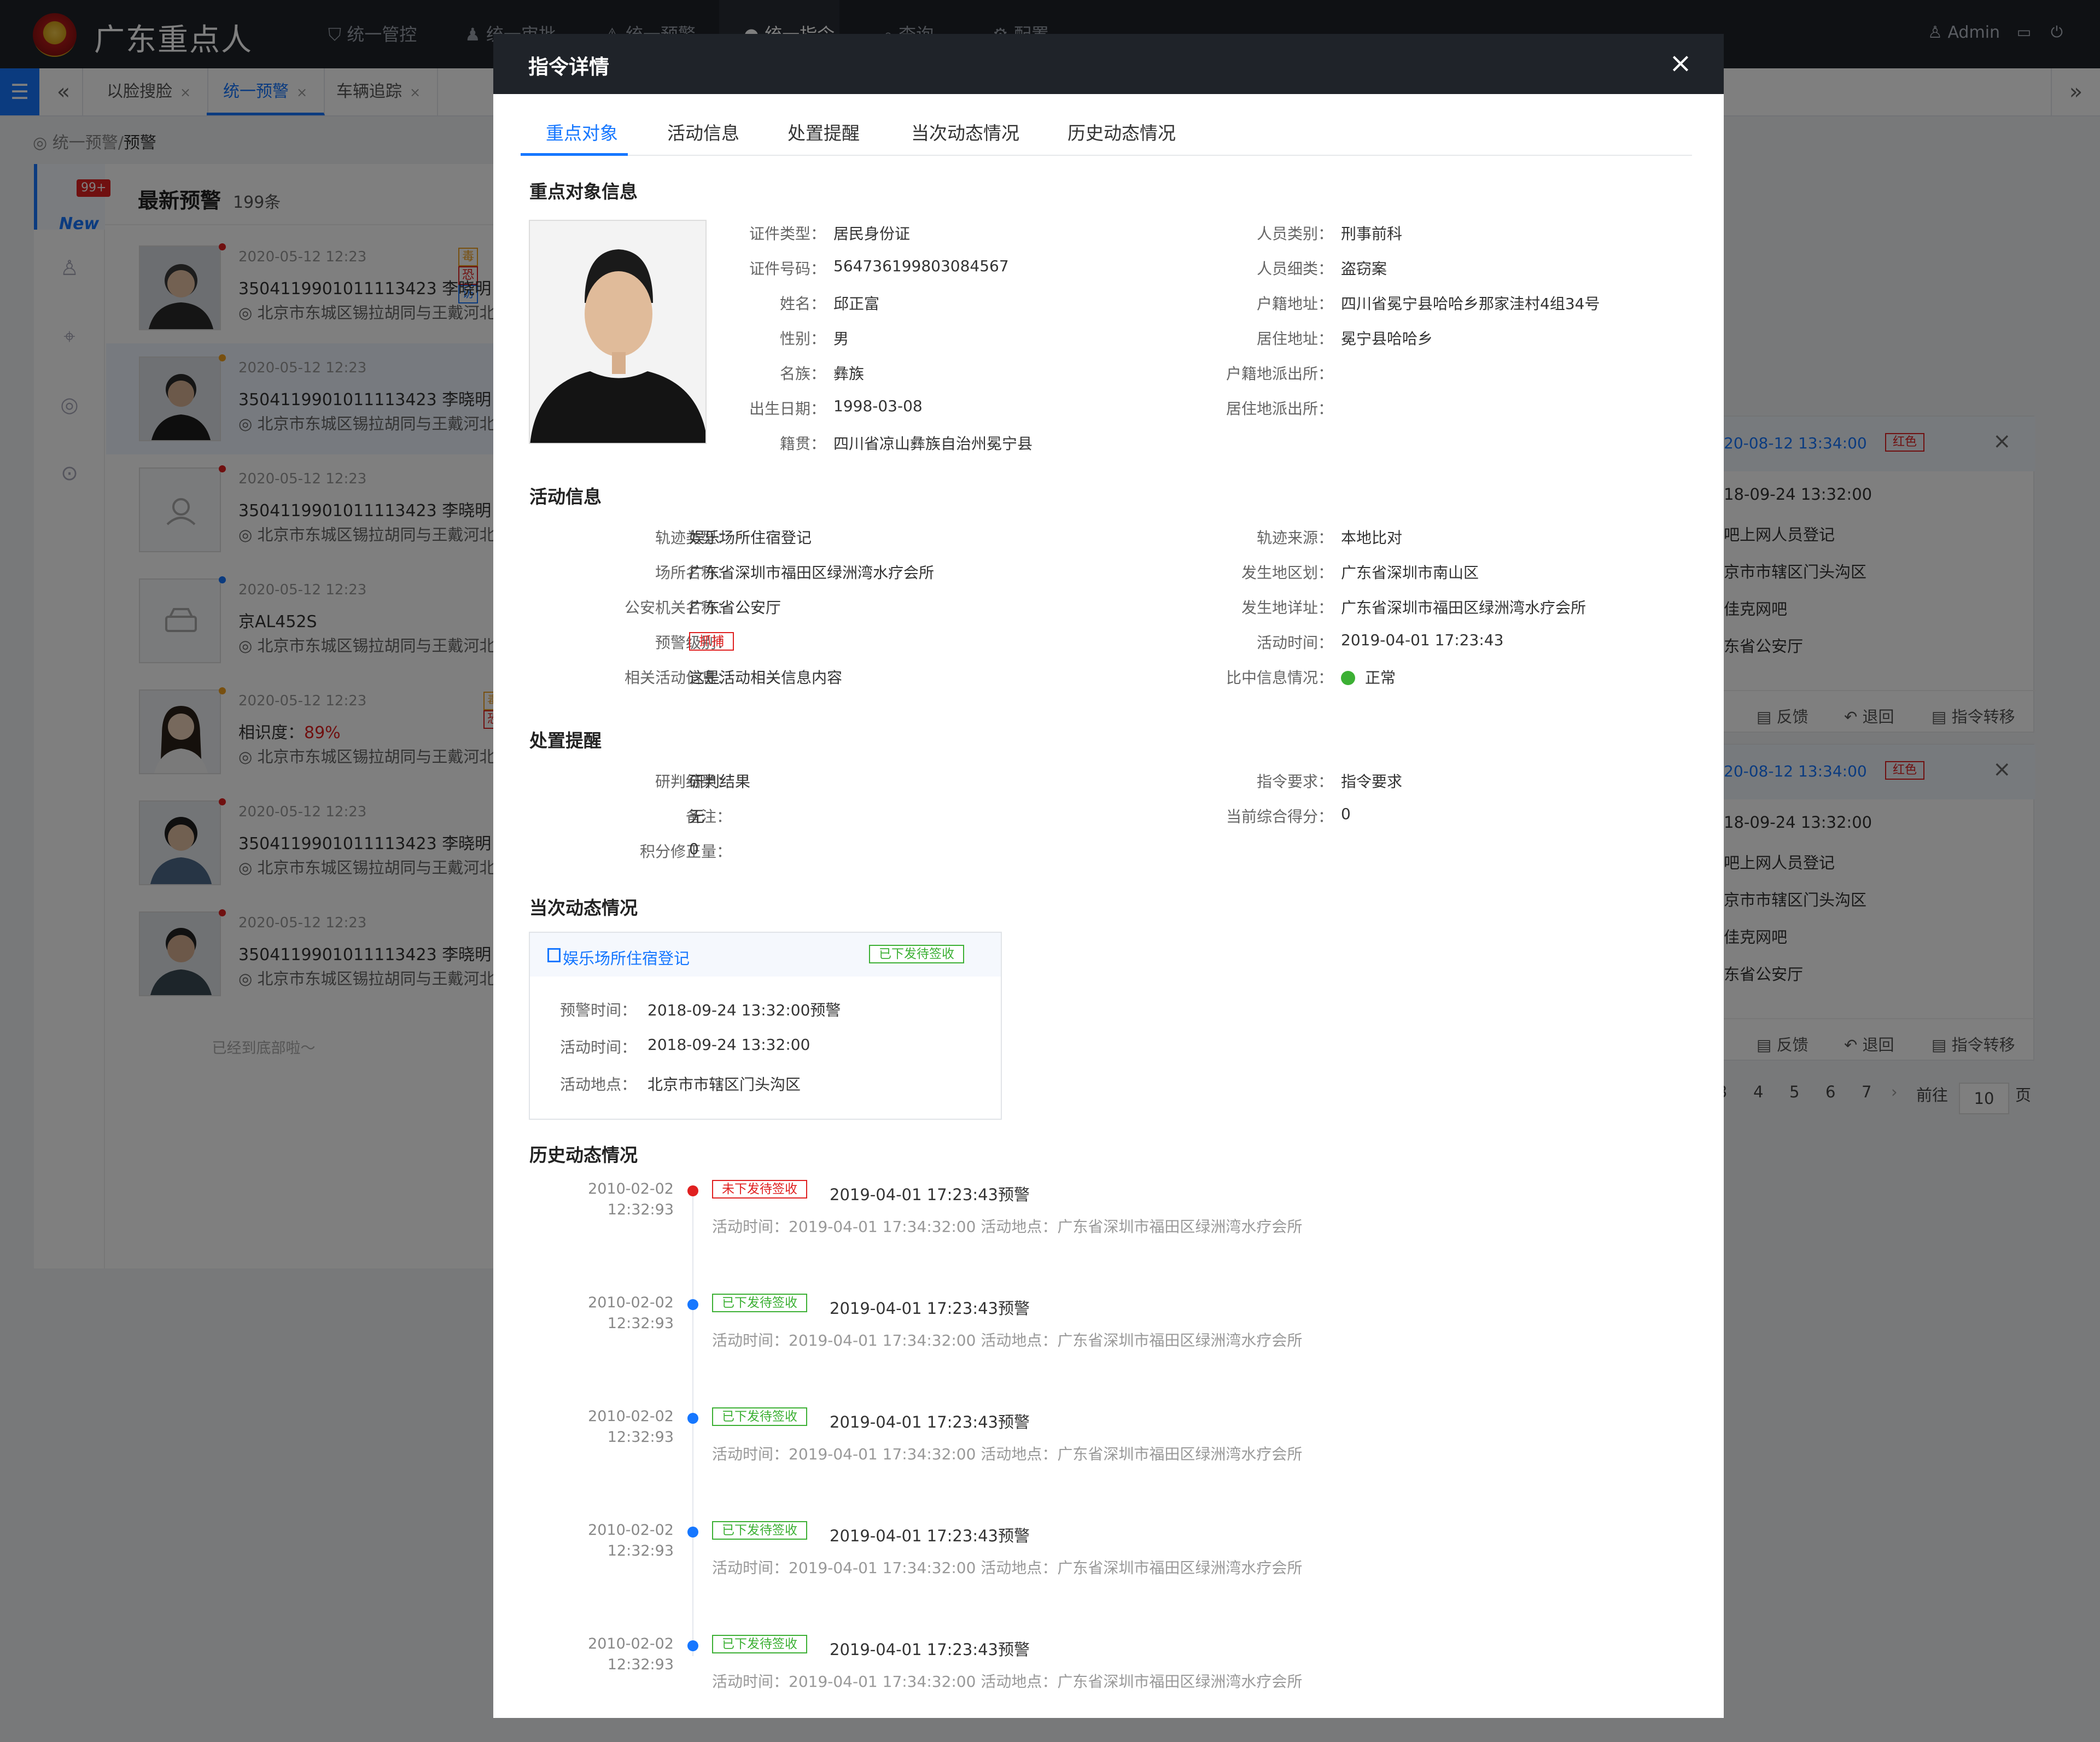 This screenshot has height=1742, width=2100. Describe the element at coordinates (1387, 339) in the screenshot. I see `field-value: 冕宁县哈哈乡` at that location.